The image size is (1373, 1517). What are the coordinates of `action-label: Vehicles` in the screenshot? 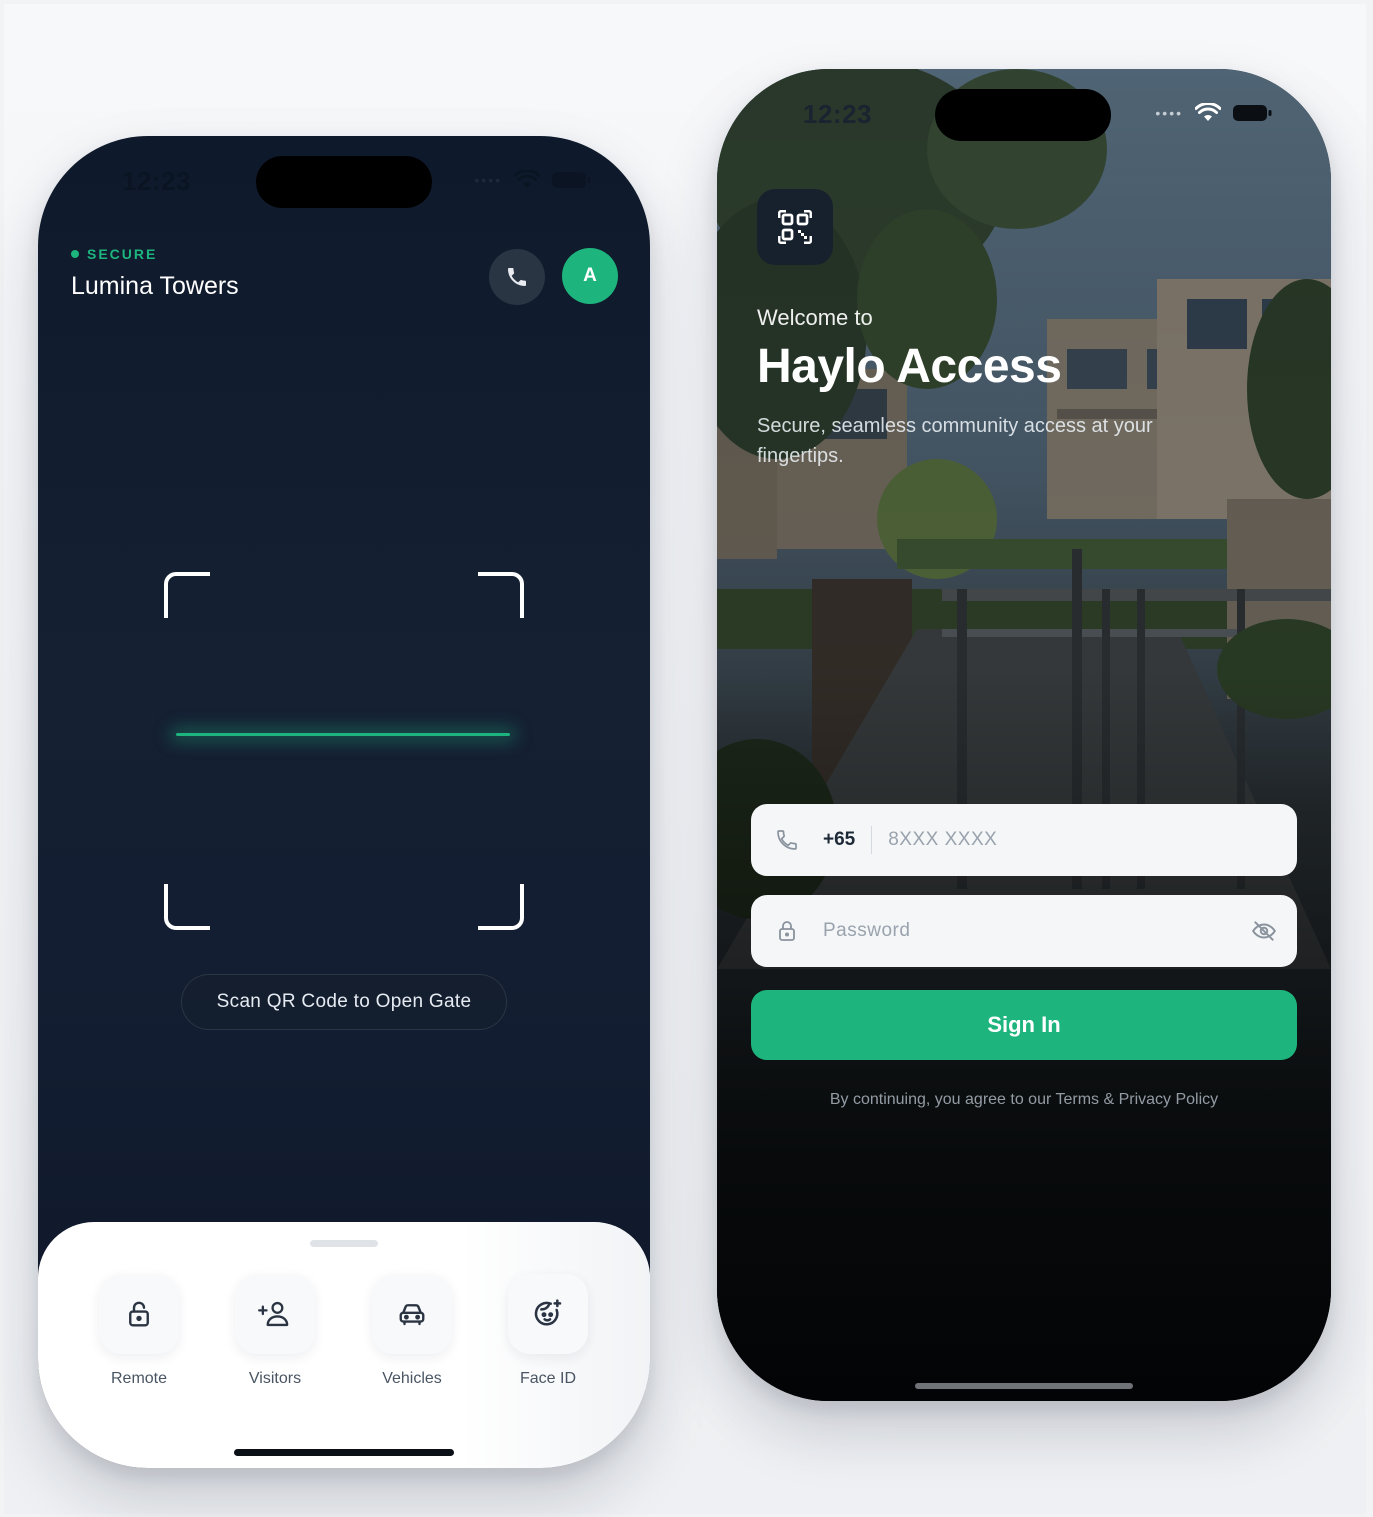 It's located at (412, 1378).